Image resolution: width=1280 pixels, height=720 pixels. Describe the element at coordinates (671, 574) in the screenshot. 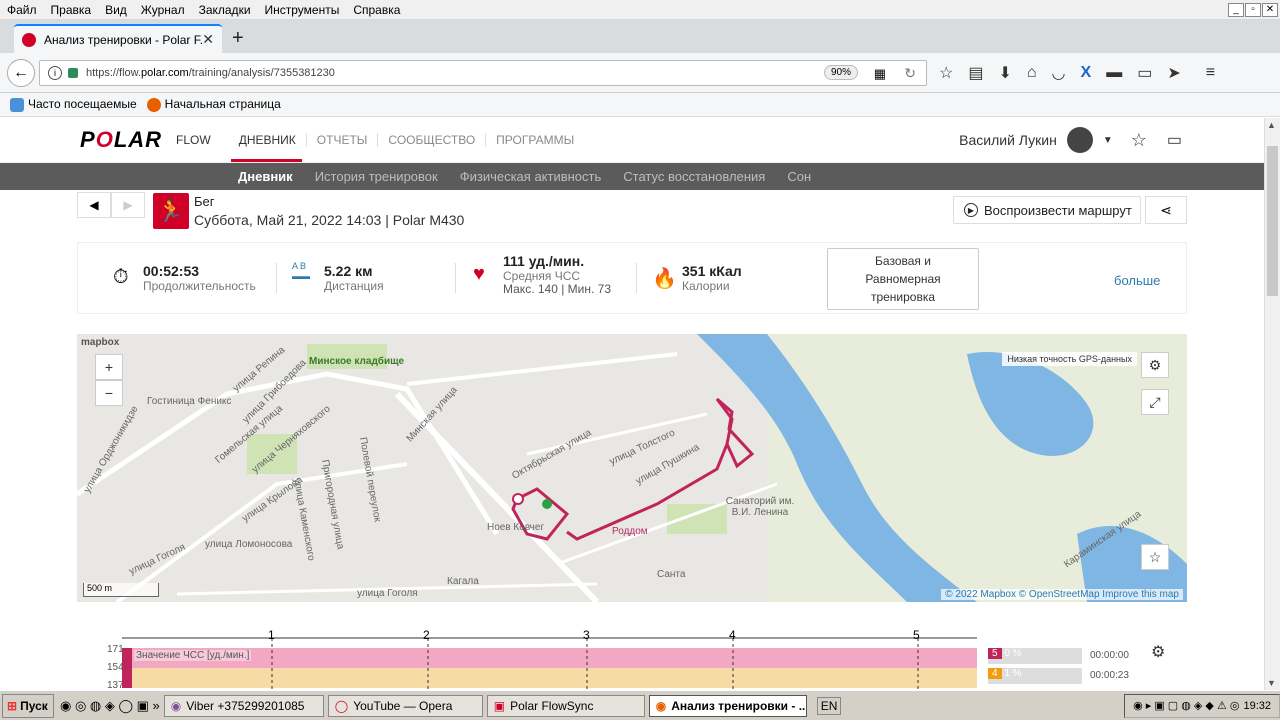

I see `map-label: Санта` at that location.